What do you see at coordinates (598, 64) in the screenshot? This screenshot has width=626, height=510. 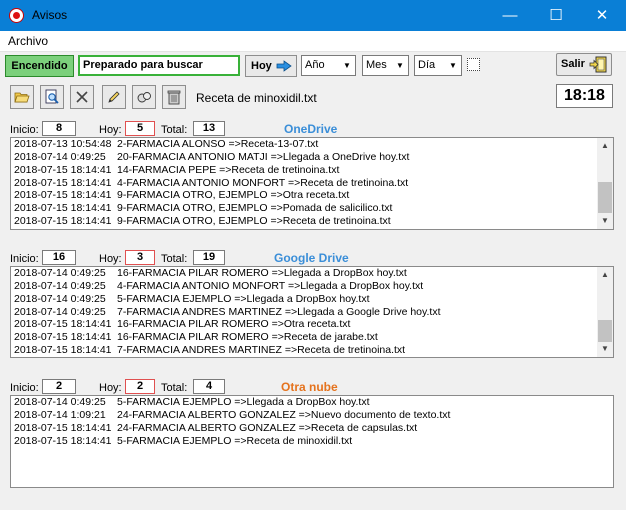 I see `exit-door-icon` at bounding box center [598, 64].